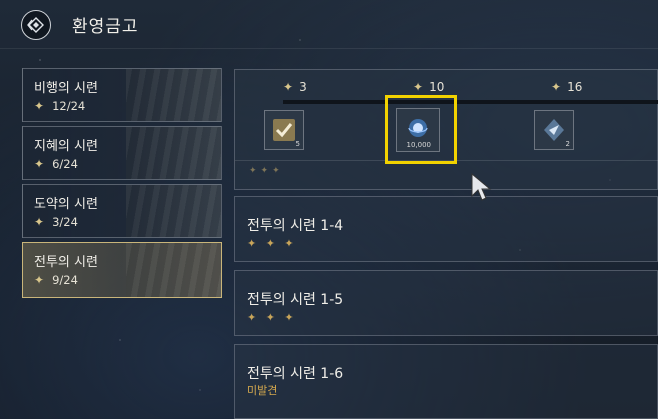 The width and height of the screenshot is (658, 419). Describe the element at coordinates (122, 153) in the screenshot. I see `sidebar-item-wisdom-trial: 지혜의 시련 ✦ 6/24` at that location.